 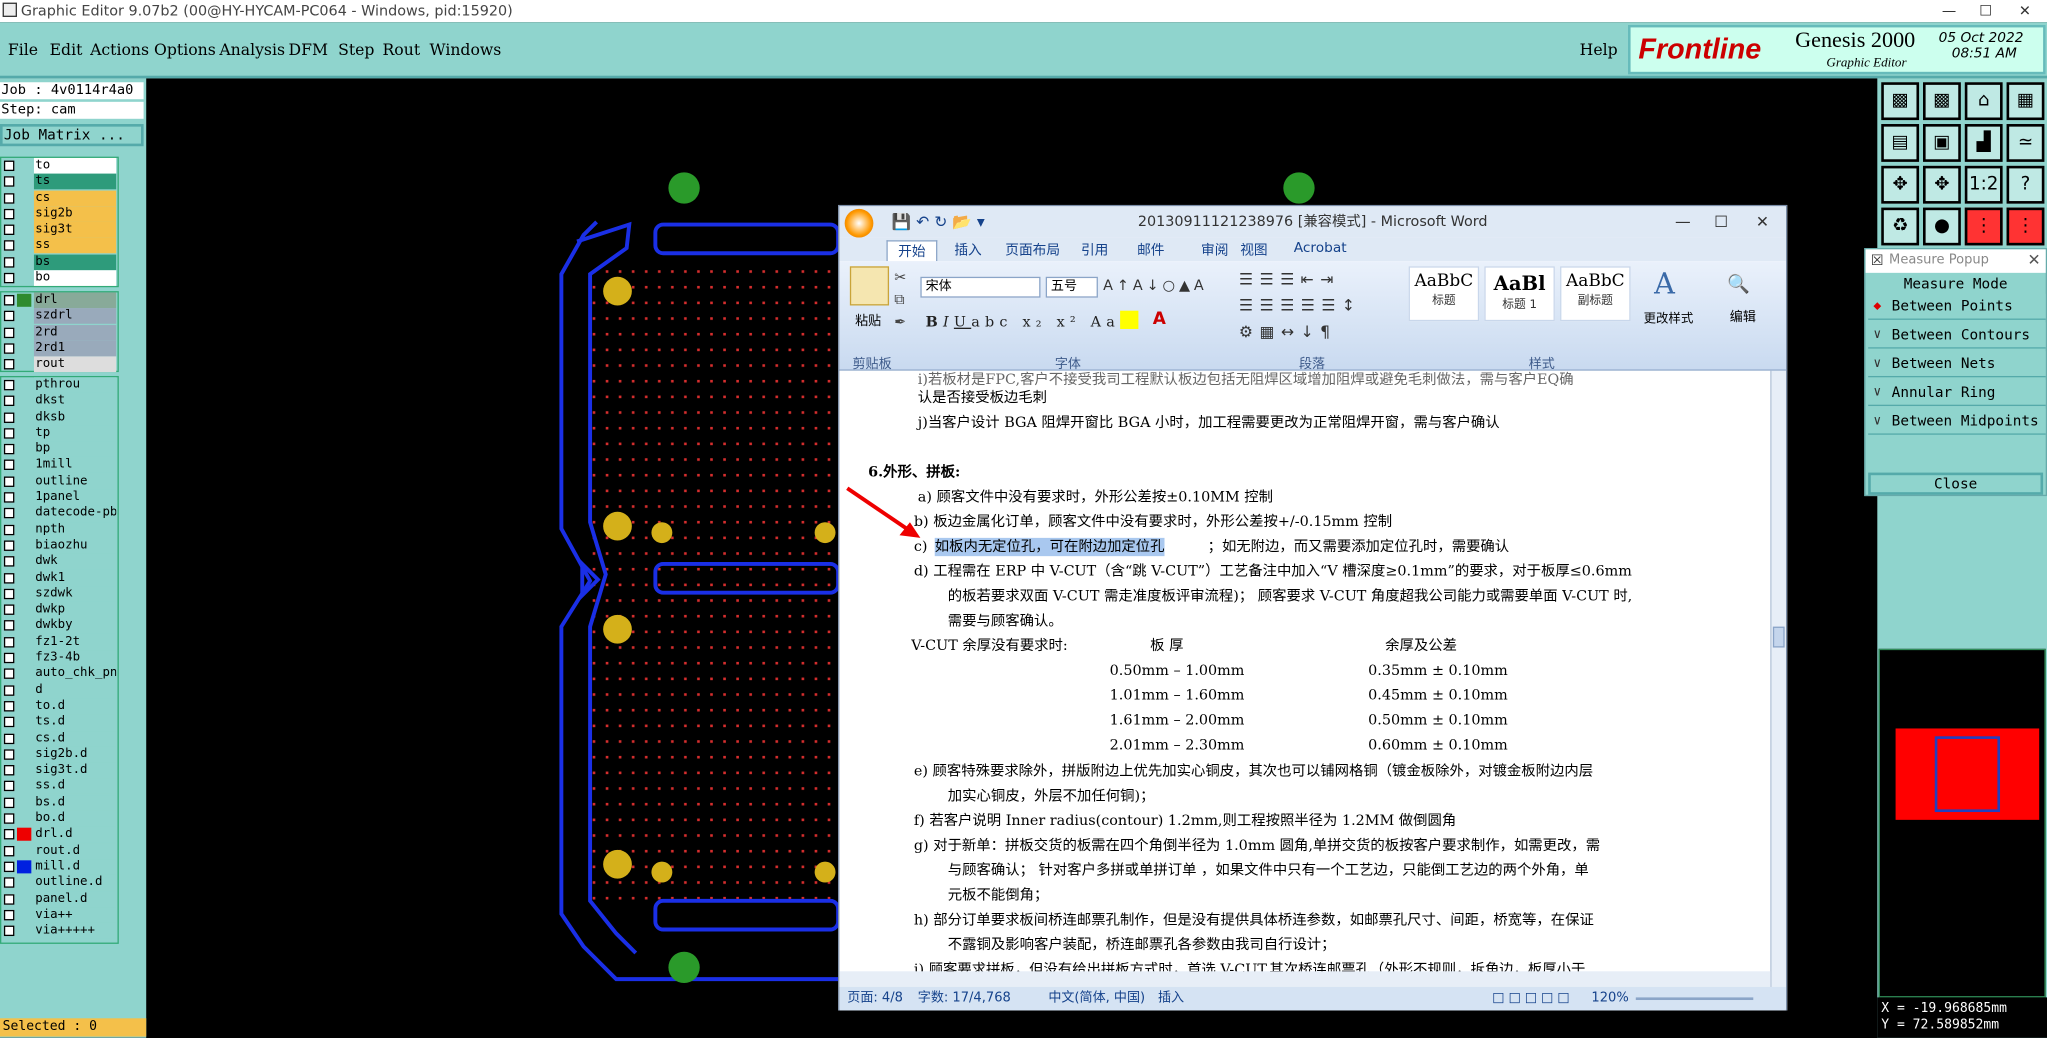 What do you see at coordinates (980, 287) in the screenshot?
I see `font-name-field: 宋体` at bounding box center [980, 287].